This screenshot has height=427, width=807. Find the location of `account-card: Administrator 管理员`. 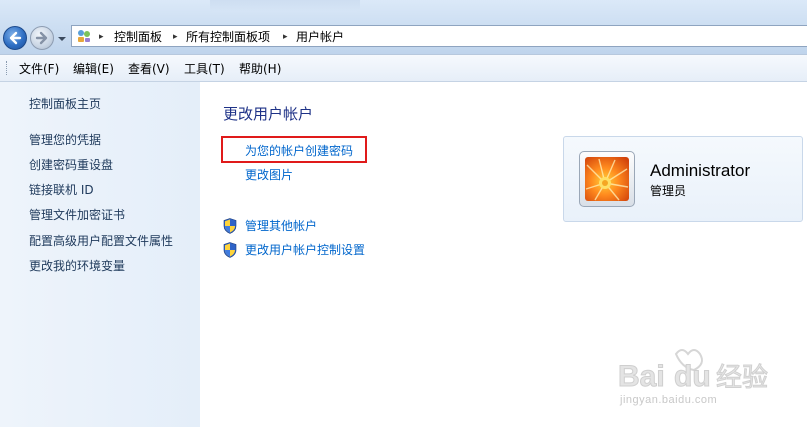

account-card: Administrator 管理员 is located at coordinates (683, 179).